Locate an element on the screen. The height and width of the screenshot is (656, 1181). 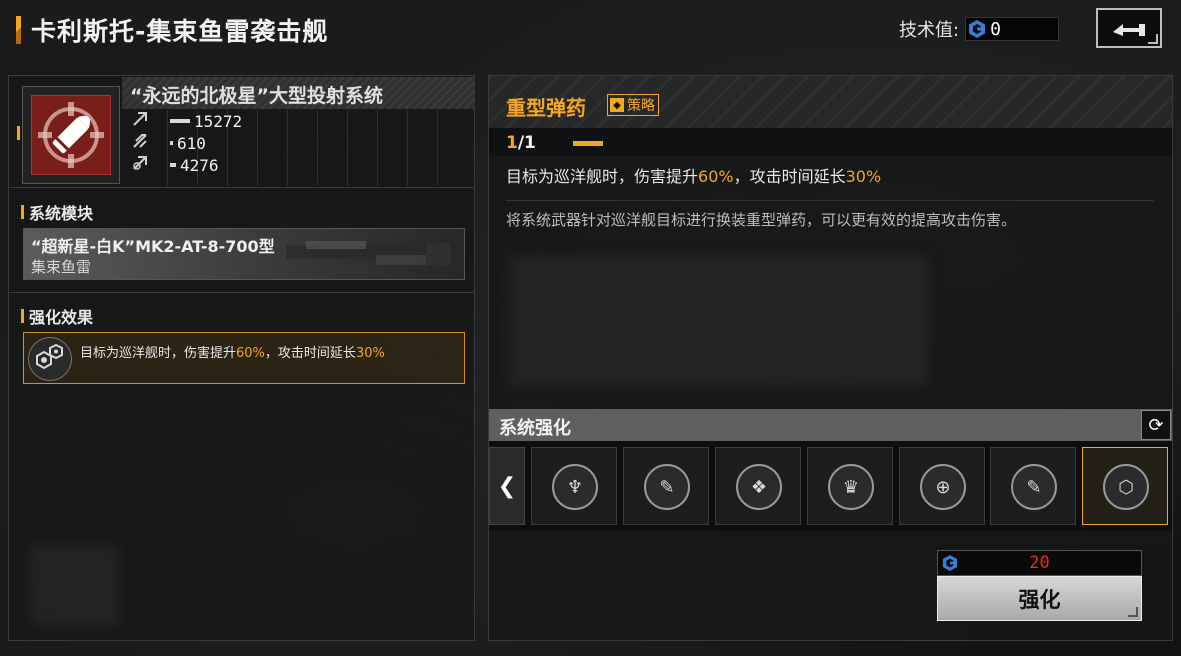
torpedo-target-icon is located at coordinates (71, 135).